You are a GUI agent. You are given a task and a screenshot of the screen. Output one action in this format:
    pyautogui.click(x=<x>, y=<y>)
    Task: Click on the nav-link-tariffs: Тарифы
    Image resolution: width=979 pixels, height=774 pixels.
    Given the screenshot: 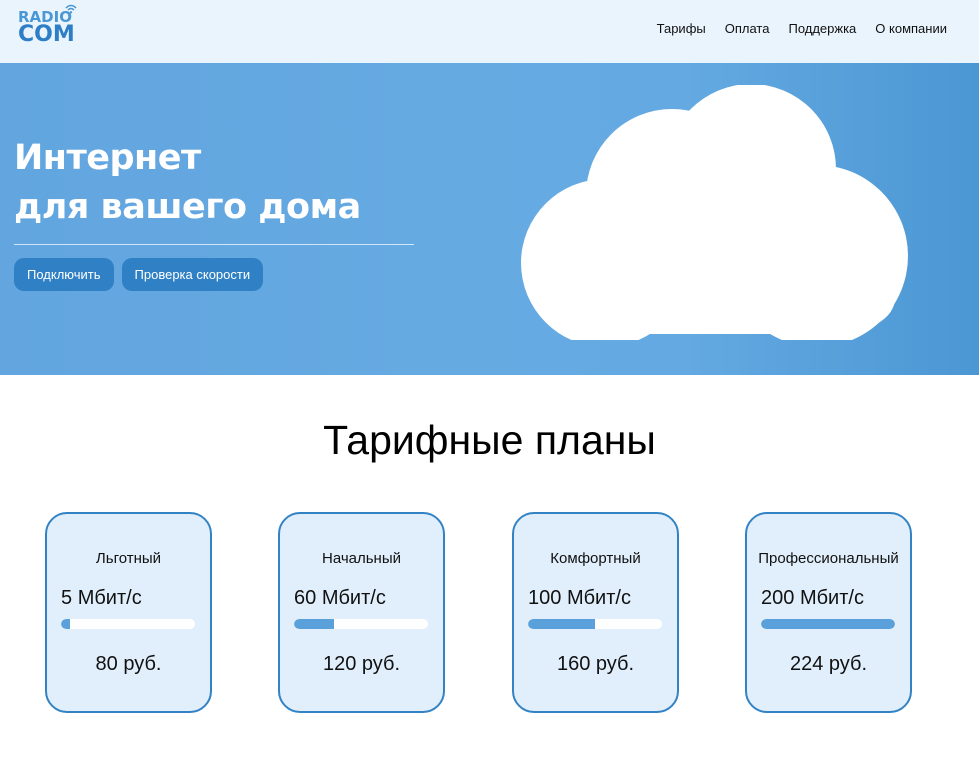 What is the action you would take?
    pyautogui.click(x=681, y=28)
    